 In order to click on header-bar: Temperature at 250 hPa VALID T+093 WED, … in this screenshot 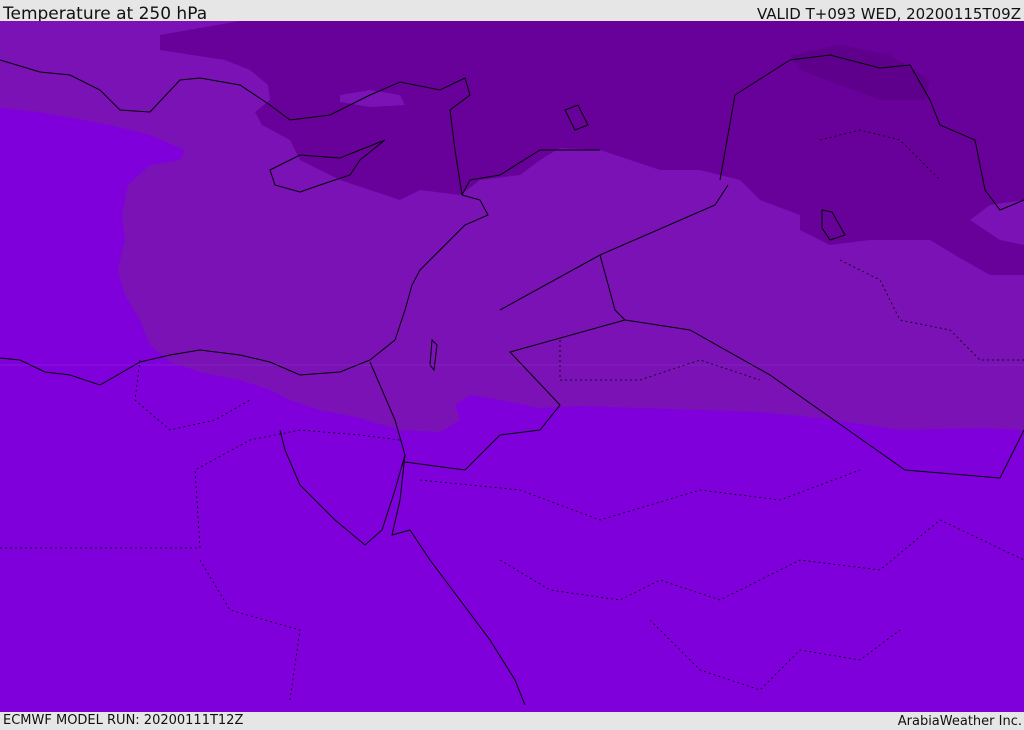, I will do `click(512, 12)`.